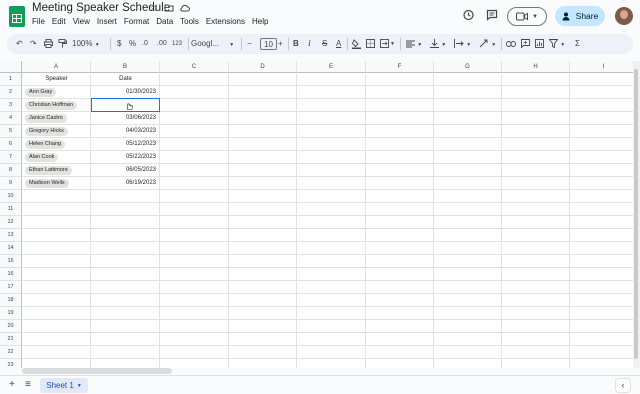 Image resolution: width=640 pixels, height=394 pixels. What do you see at coordinates (46, 131) in the screenshot?
I see `person-chip: Gregory Hicks` at bounding box center [46, 131].